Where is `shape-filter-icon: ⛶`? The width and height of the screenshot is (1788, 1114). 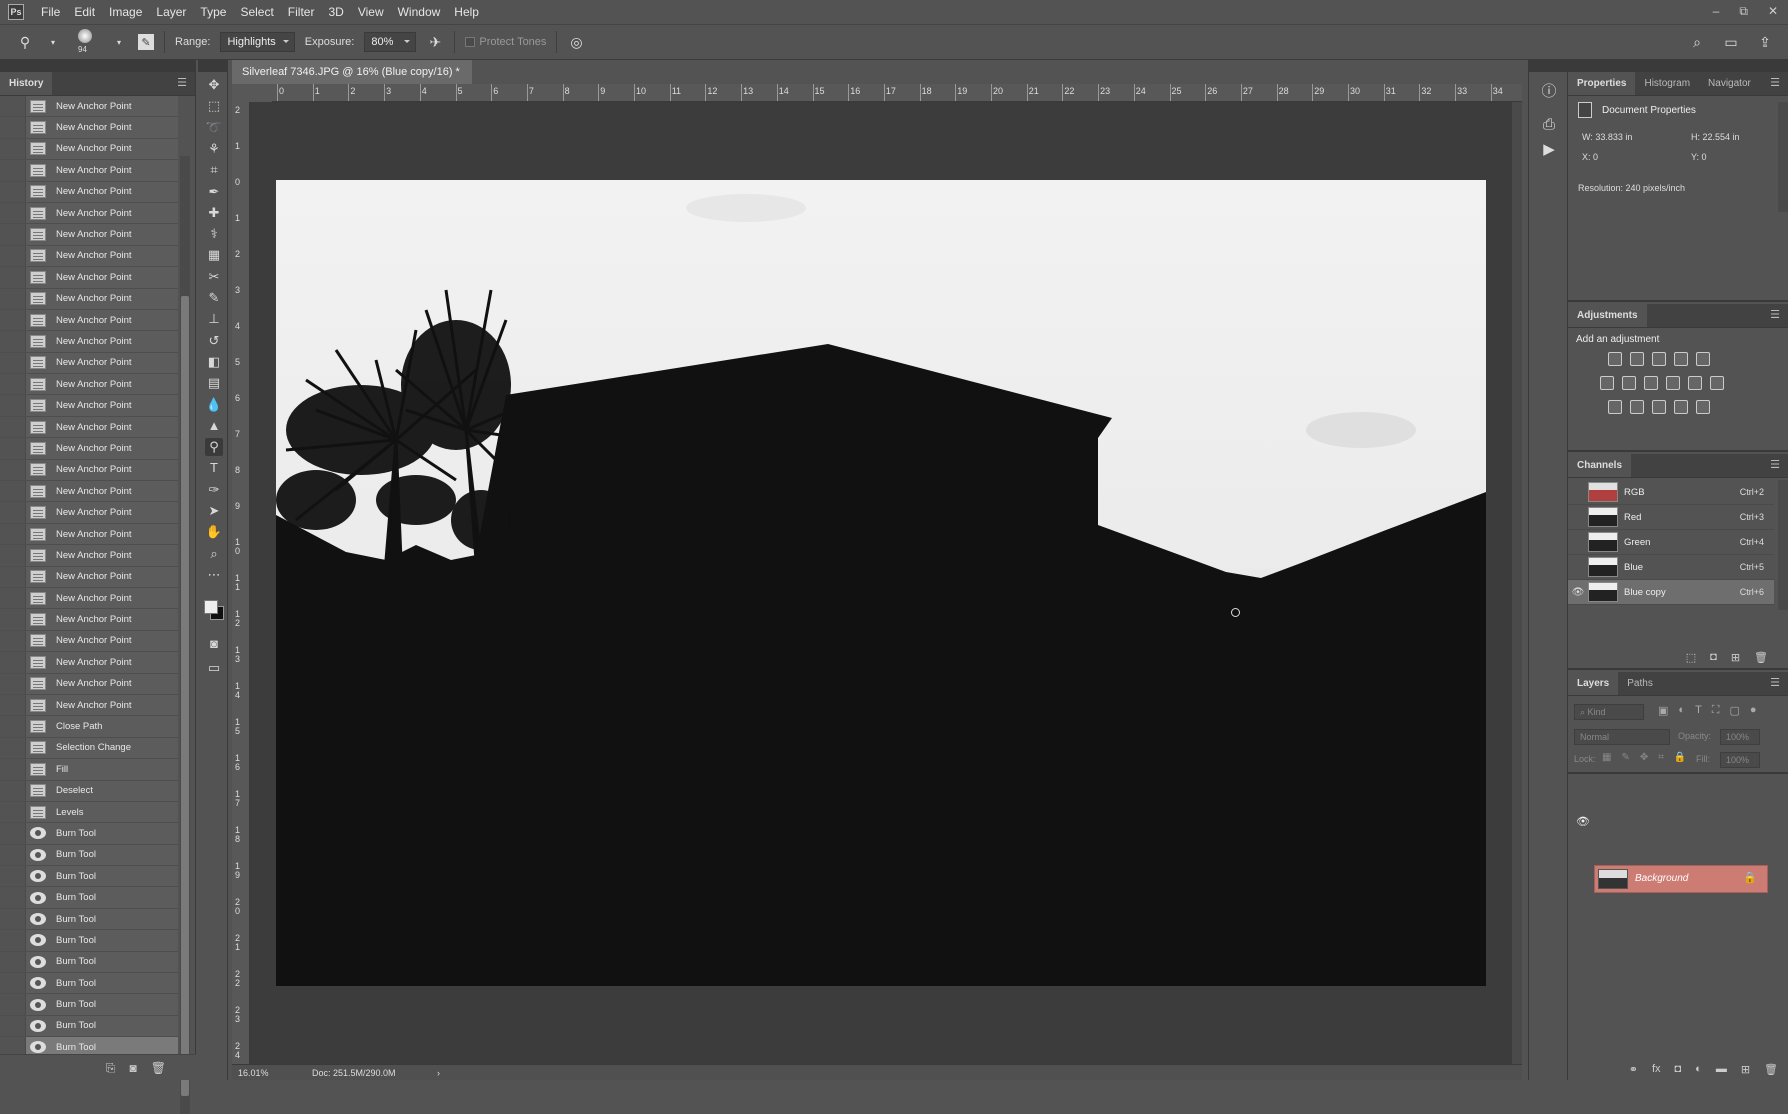 shape-filter-icon: ⛶ is located at coordinates (1716, 710).